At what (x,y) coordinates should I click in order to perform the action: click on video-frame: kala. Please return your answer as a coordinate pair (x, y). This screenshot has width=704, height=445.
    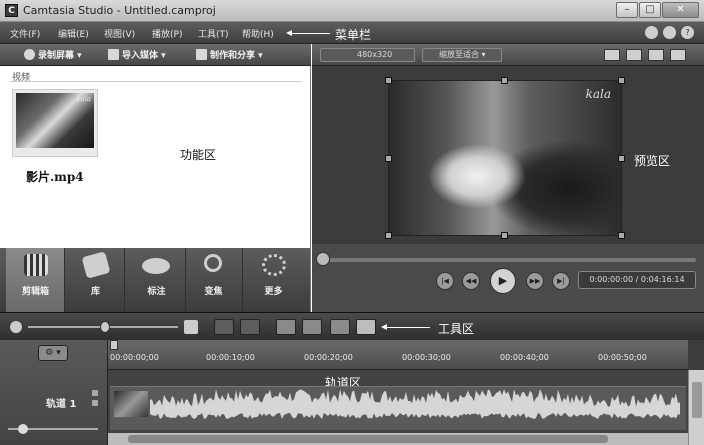
    Looking at the image, I should click on (505, 158).